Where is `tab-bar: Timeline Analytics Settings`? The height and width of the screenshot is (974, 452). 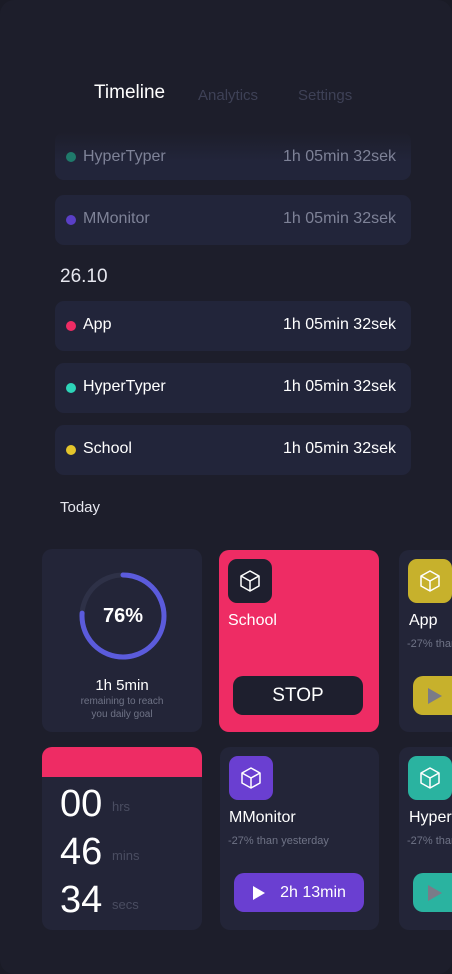
tab-bar: Timeline Analytics Settings is located at coordinates (226, 95).